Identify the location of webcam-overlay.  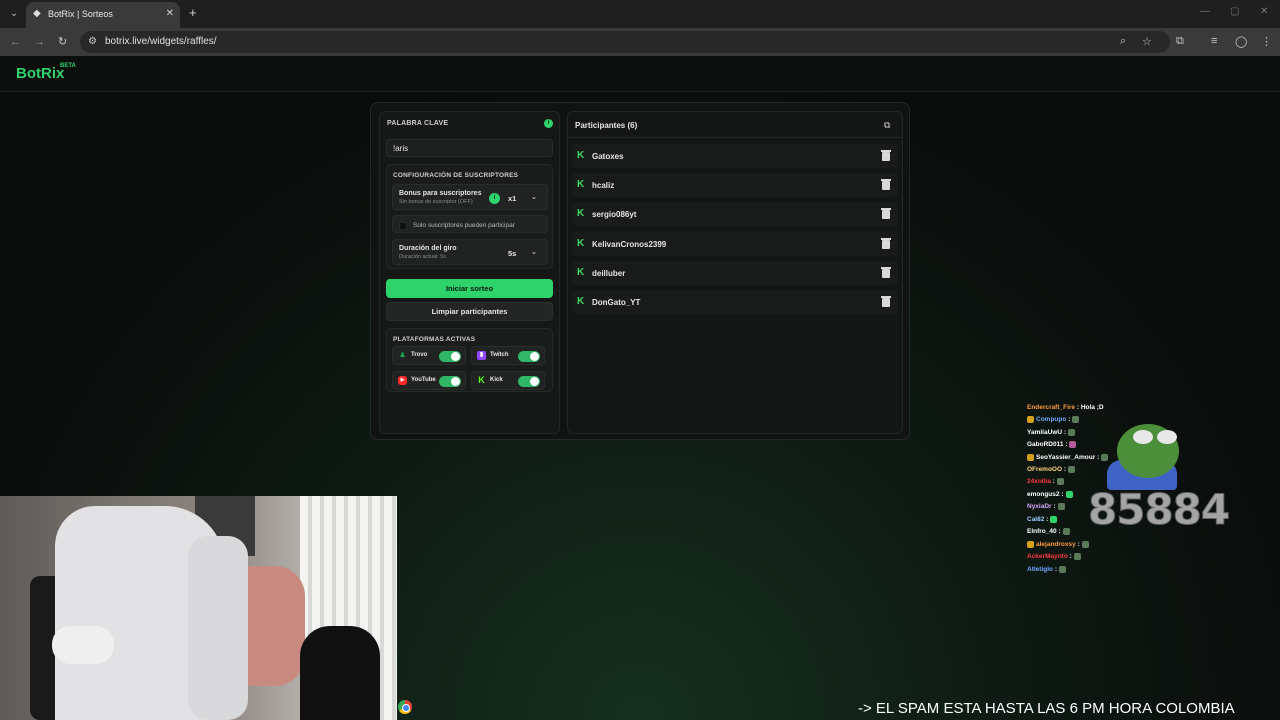
(198, 608).